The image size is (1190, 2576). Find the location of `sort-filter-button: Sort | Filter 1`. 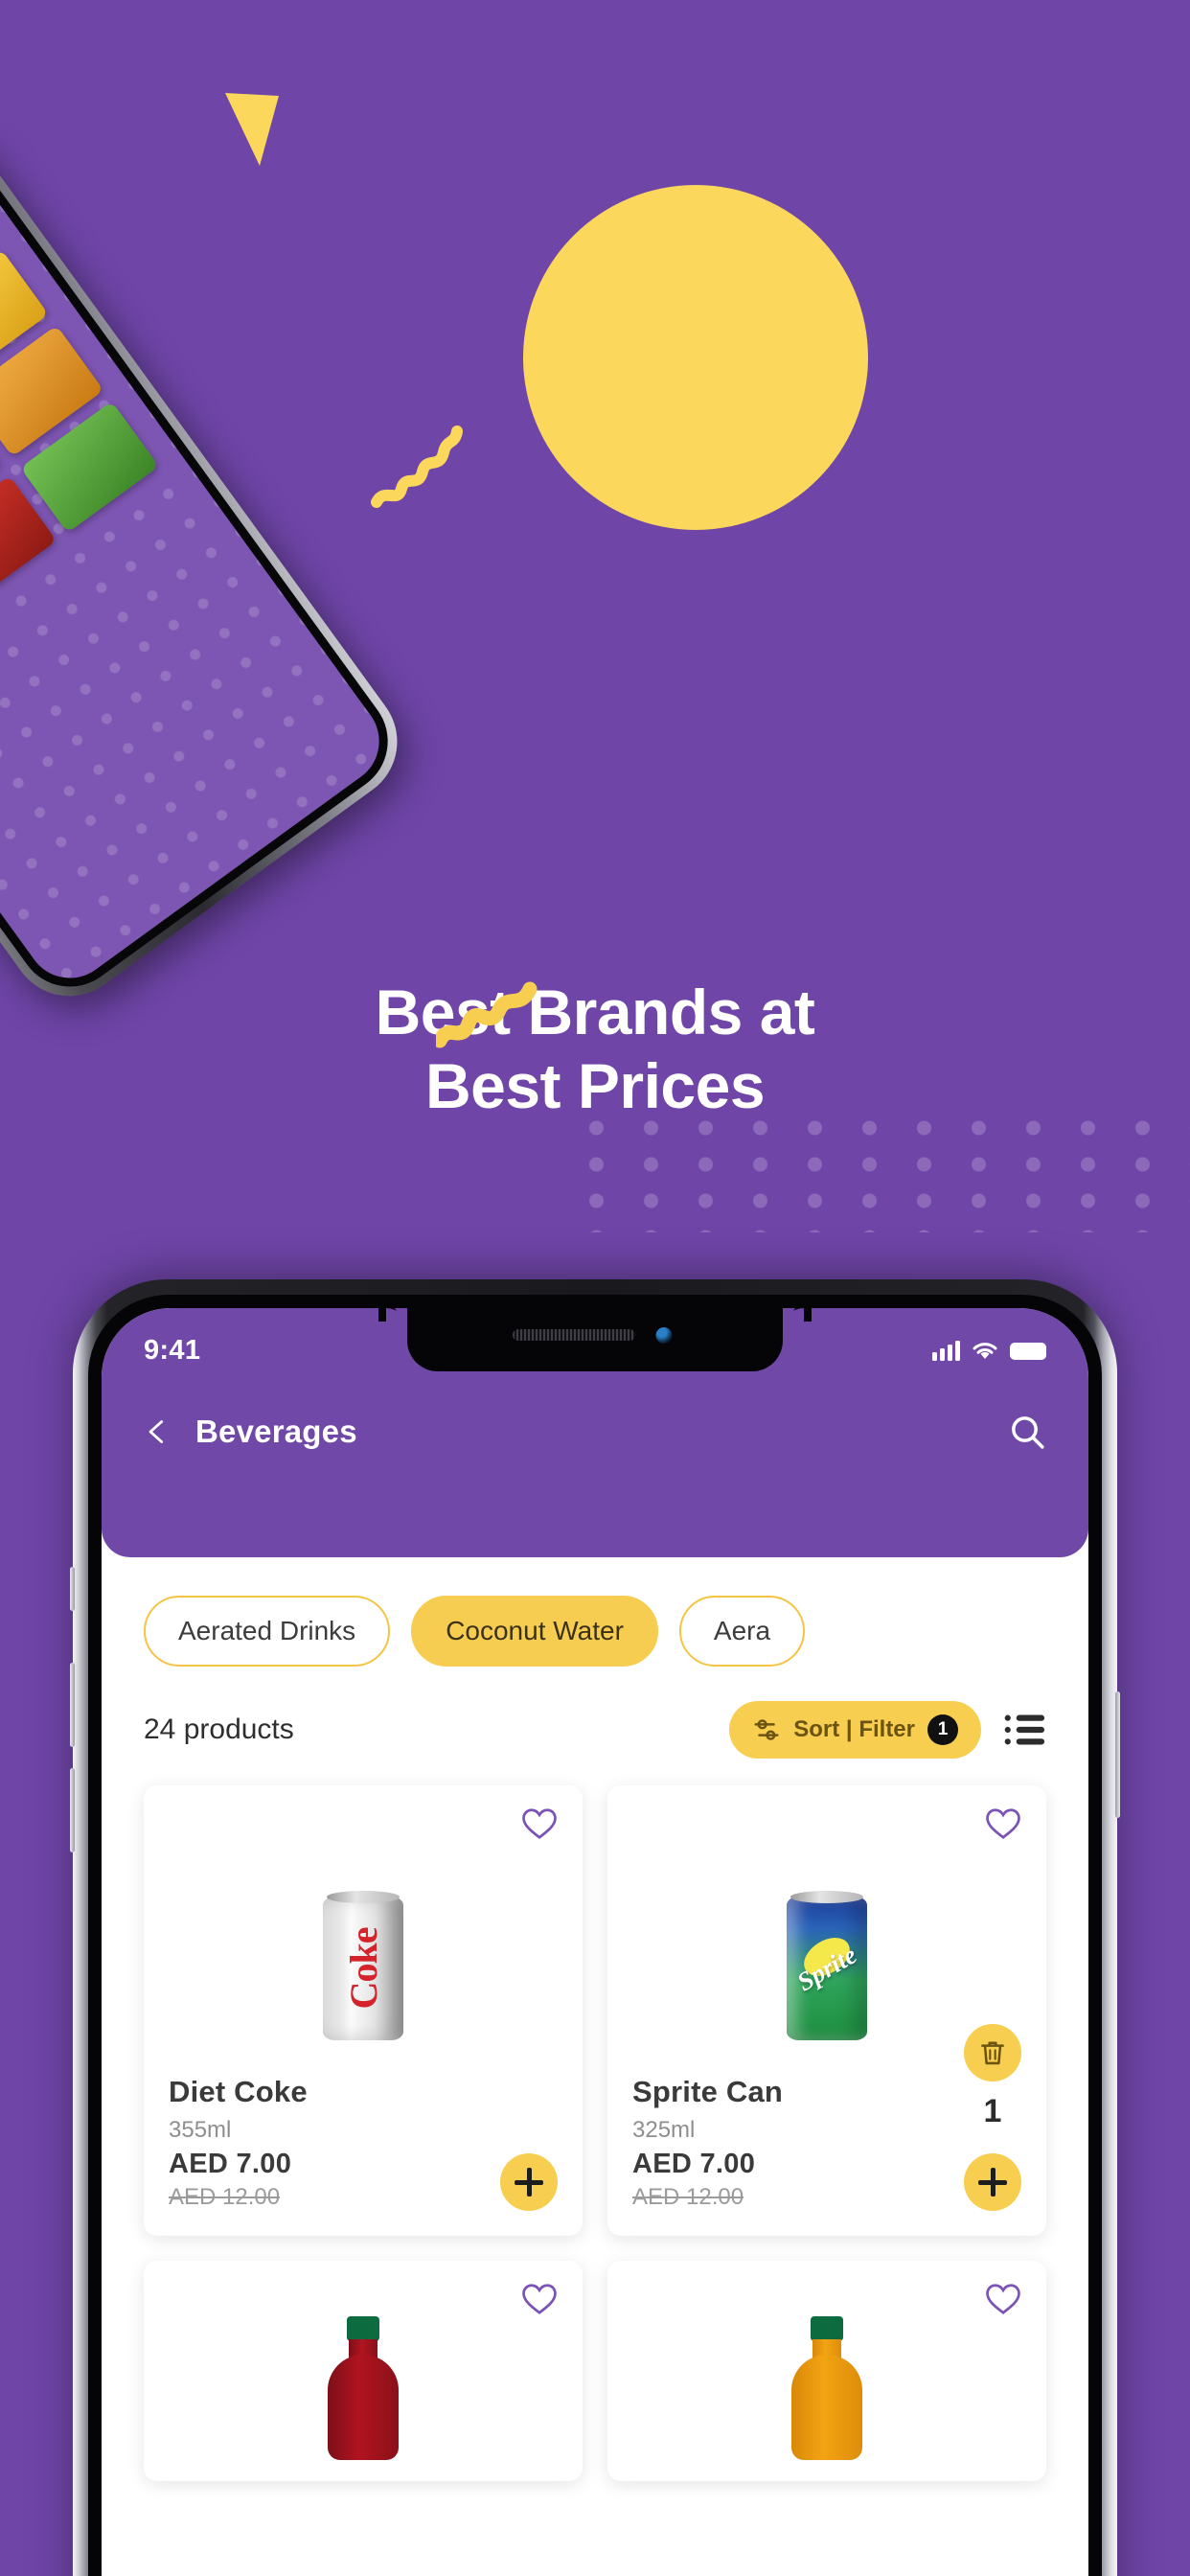

sort-filter-button: Sort | Filter 1 is located at coordinates (855, 1730).